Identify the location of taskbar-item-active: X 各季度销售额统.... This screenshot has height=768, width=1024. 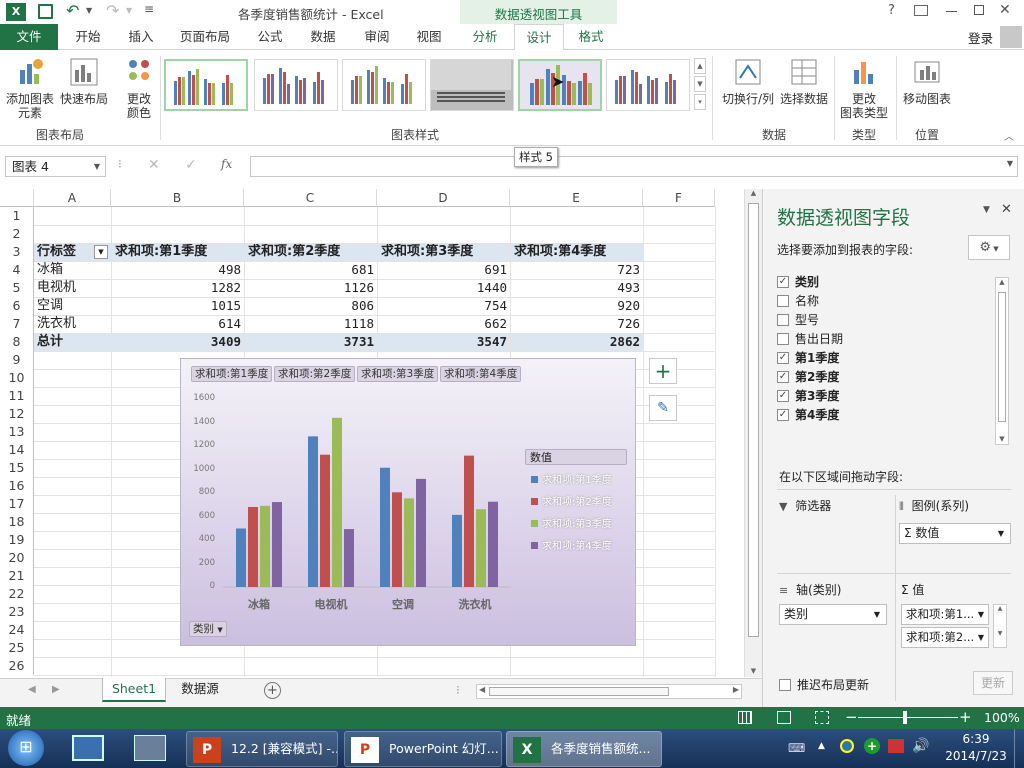
(584, 749).